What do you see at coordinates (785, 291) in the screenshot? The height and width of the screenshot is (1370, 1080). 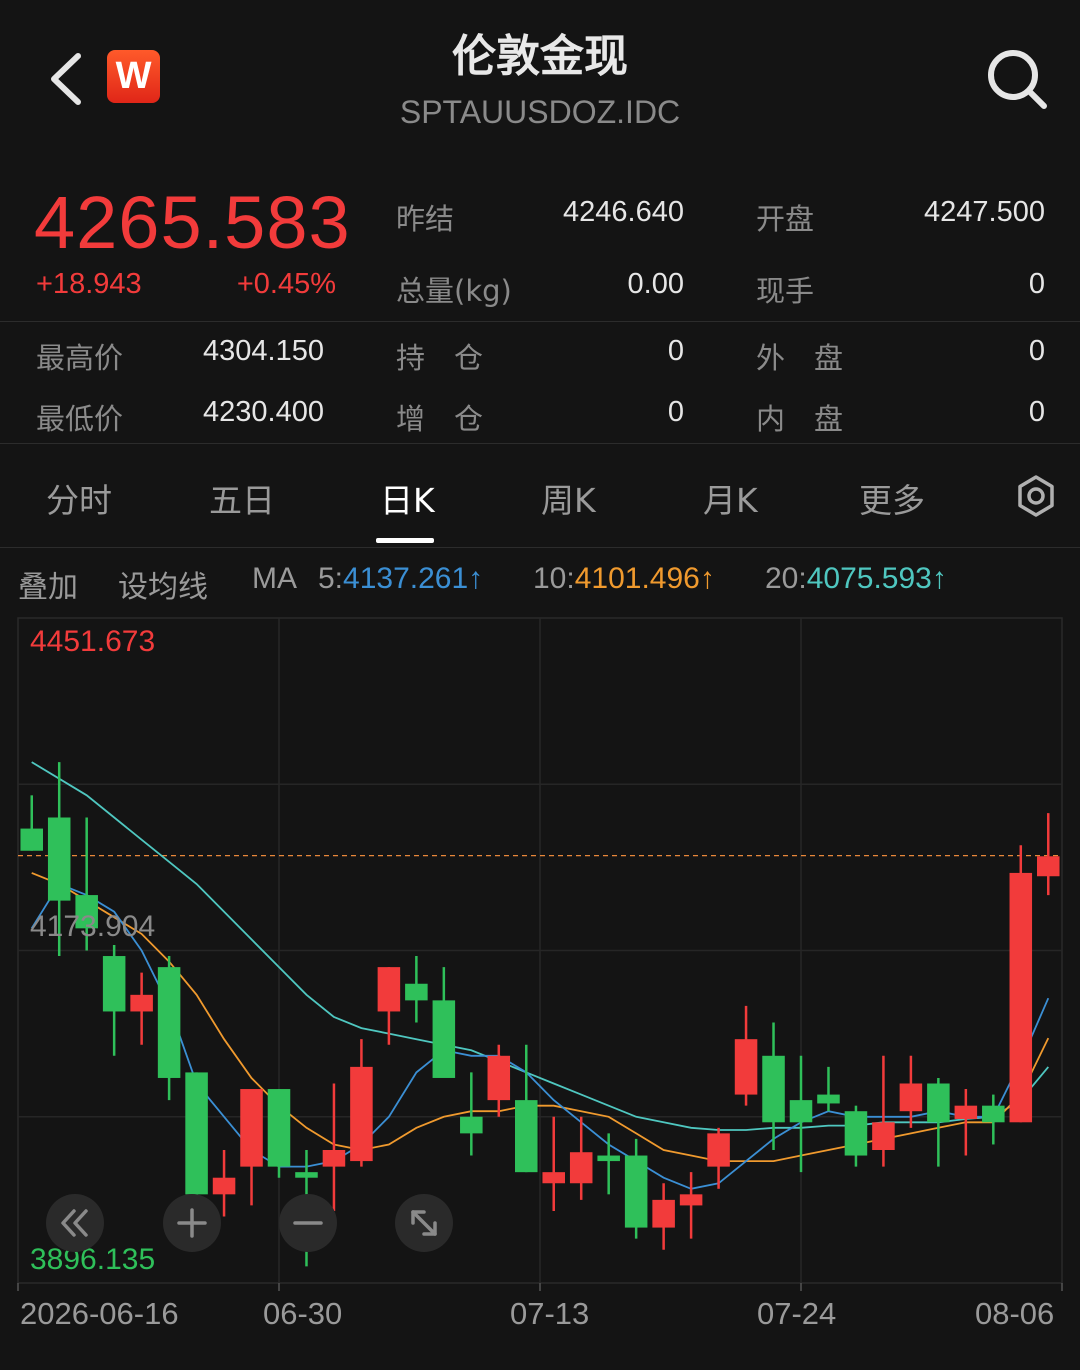 I see `label-current-lot: 现手` at bounding box center [785, 291].